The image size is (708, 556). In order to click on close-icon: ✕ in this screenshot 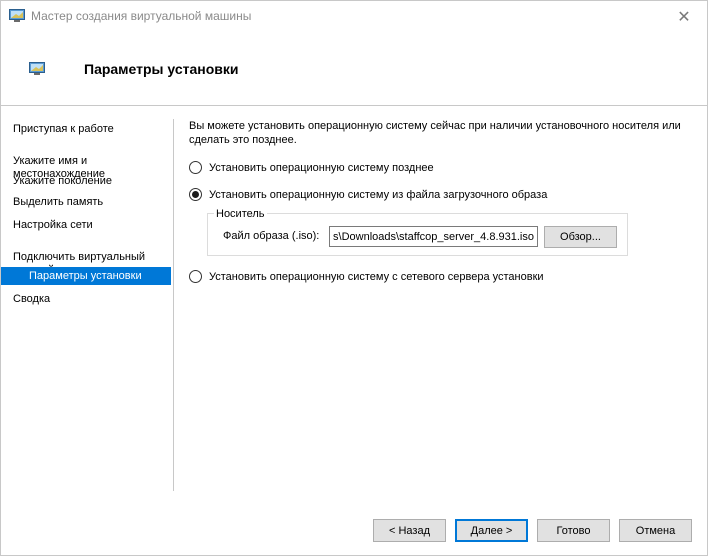, I will do `click(684, 17)`.